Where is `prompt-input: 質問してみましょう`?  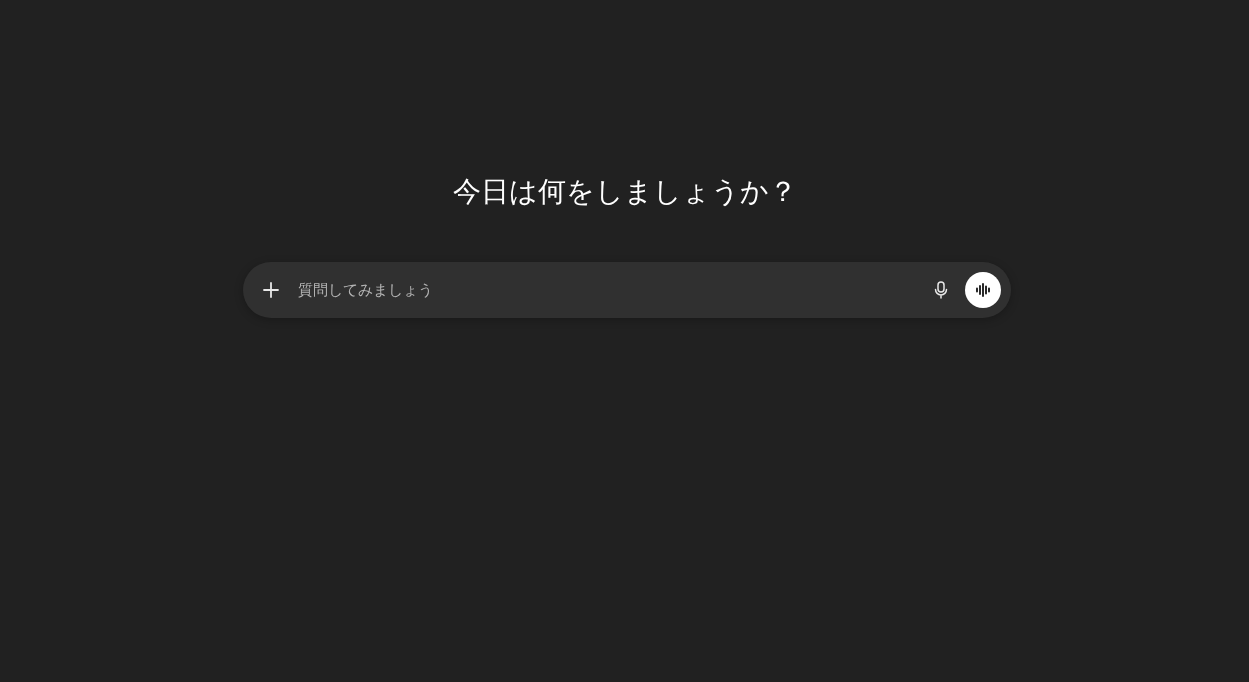
prompt-input: 質問してみましょう is located at coordinates (611, 290).